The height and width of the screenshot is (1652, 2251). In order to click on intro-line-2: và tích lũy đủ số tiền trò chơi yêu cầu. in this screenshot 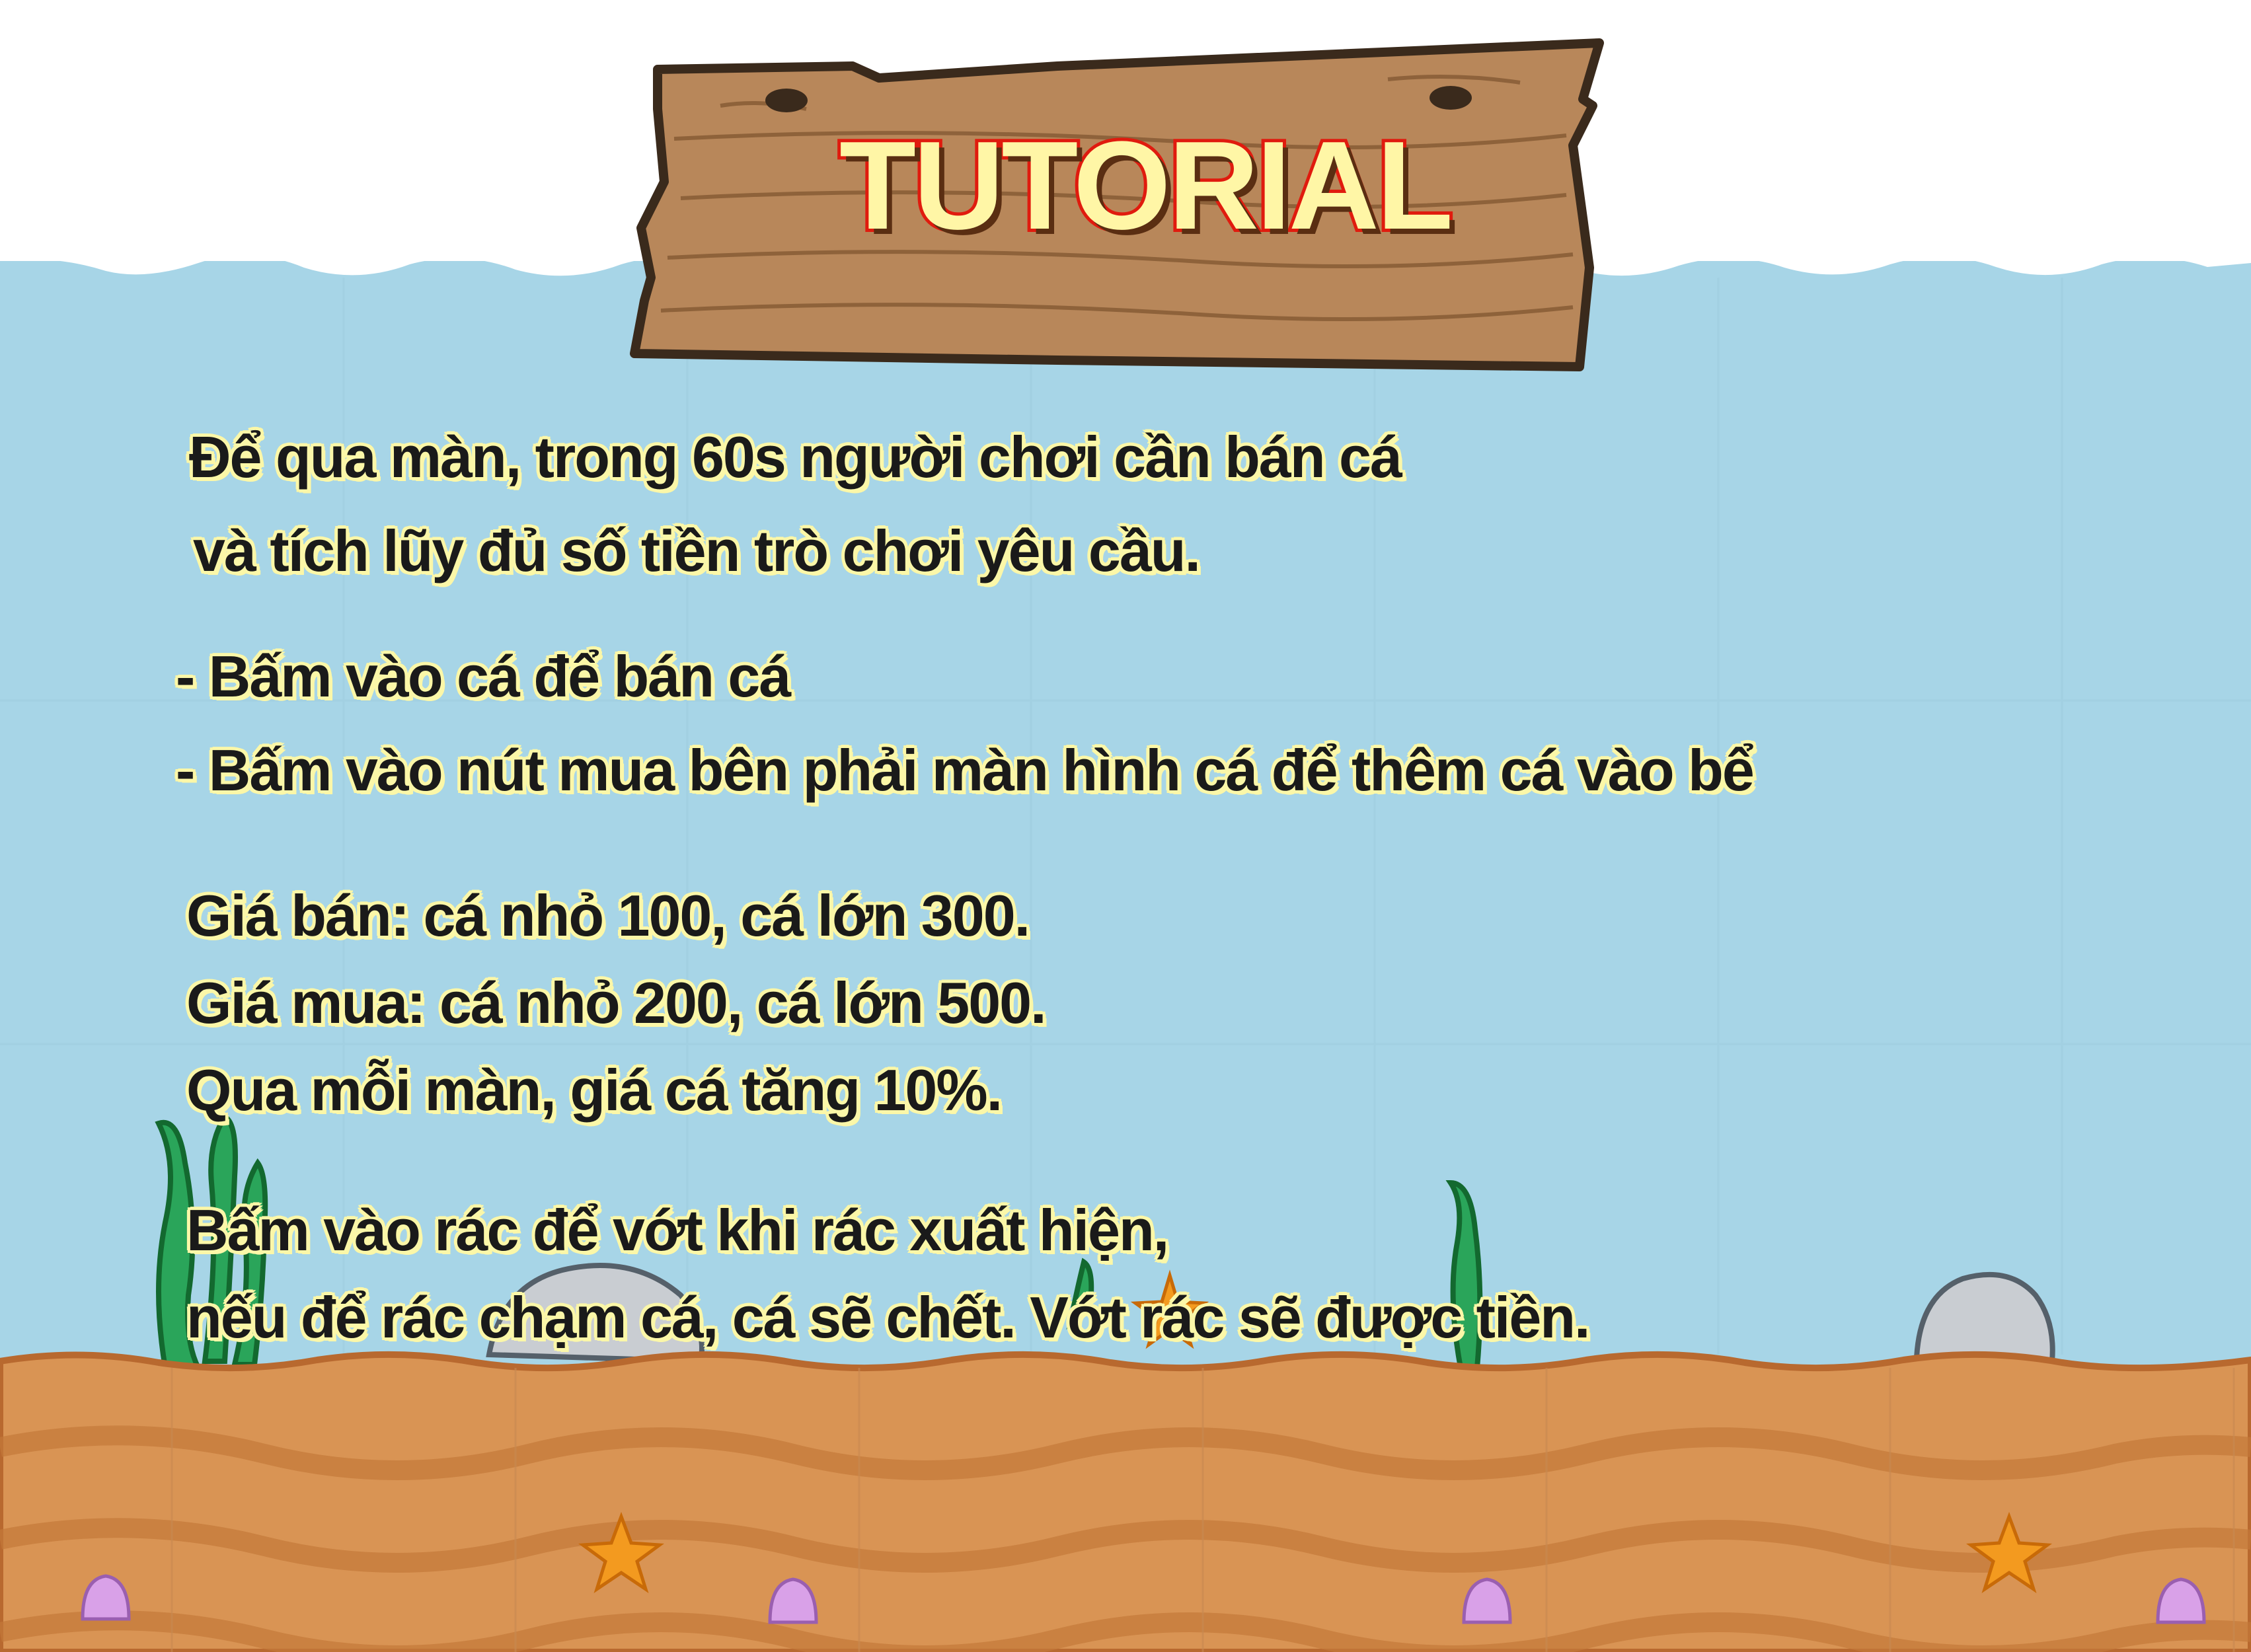, I will do `click(697, 551)`.